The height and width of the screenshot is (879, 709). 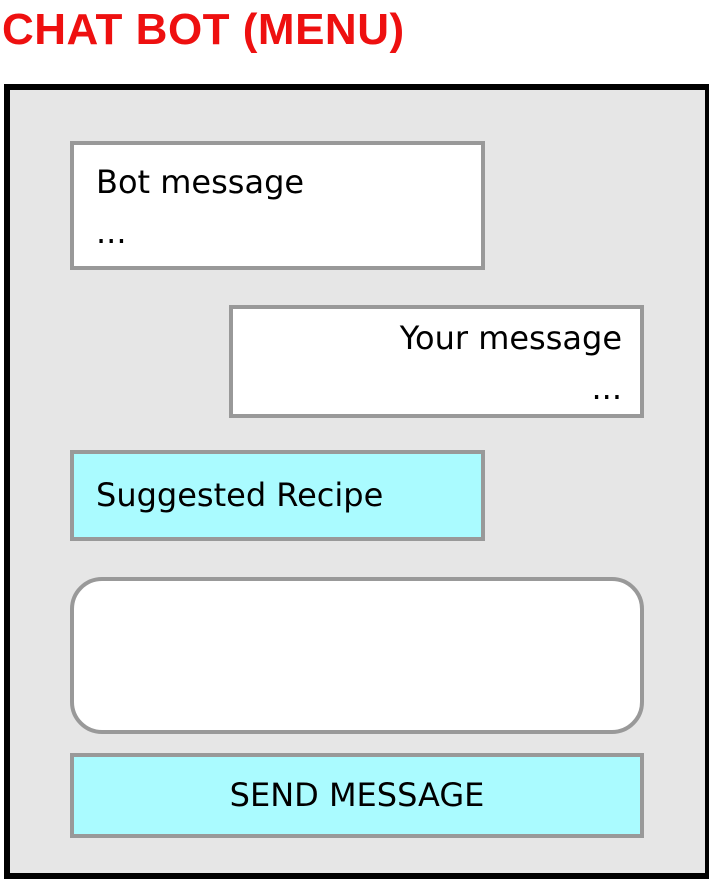 I want to click on message-input, so click(x=357, y=655).